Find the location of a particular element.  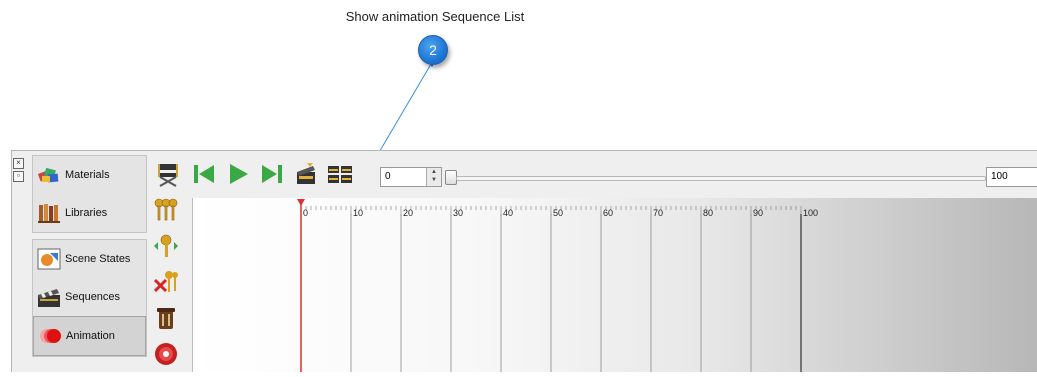

timeline-tick-label: 80 is located at coordinates (708, 213).